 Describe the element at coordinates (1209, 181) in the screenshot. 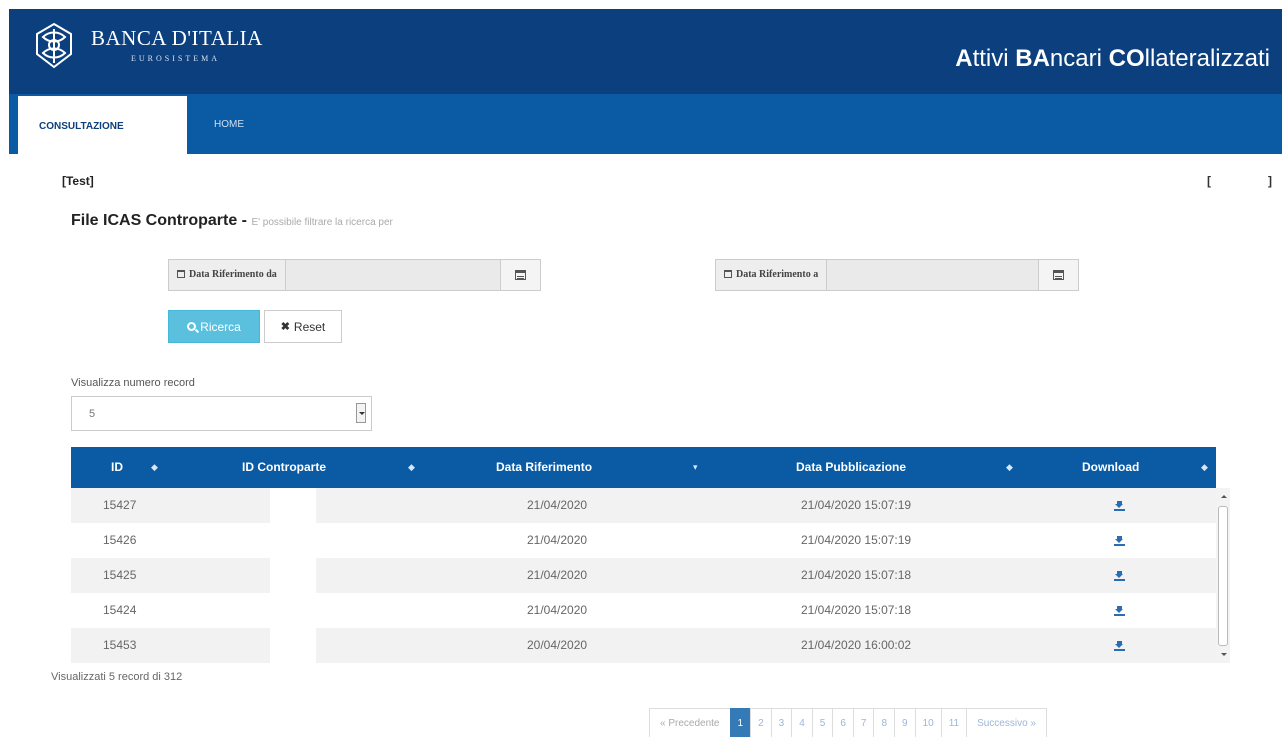

I see `bracket-left: [` at that location.